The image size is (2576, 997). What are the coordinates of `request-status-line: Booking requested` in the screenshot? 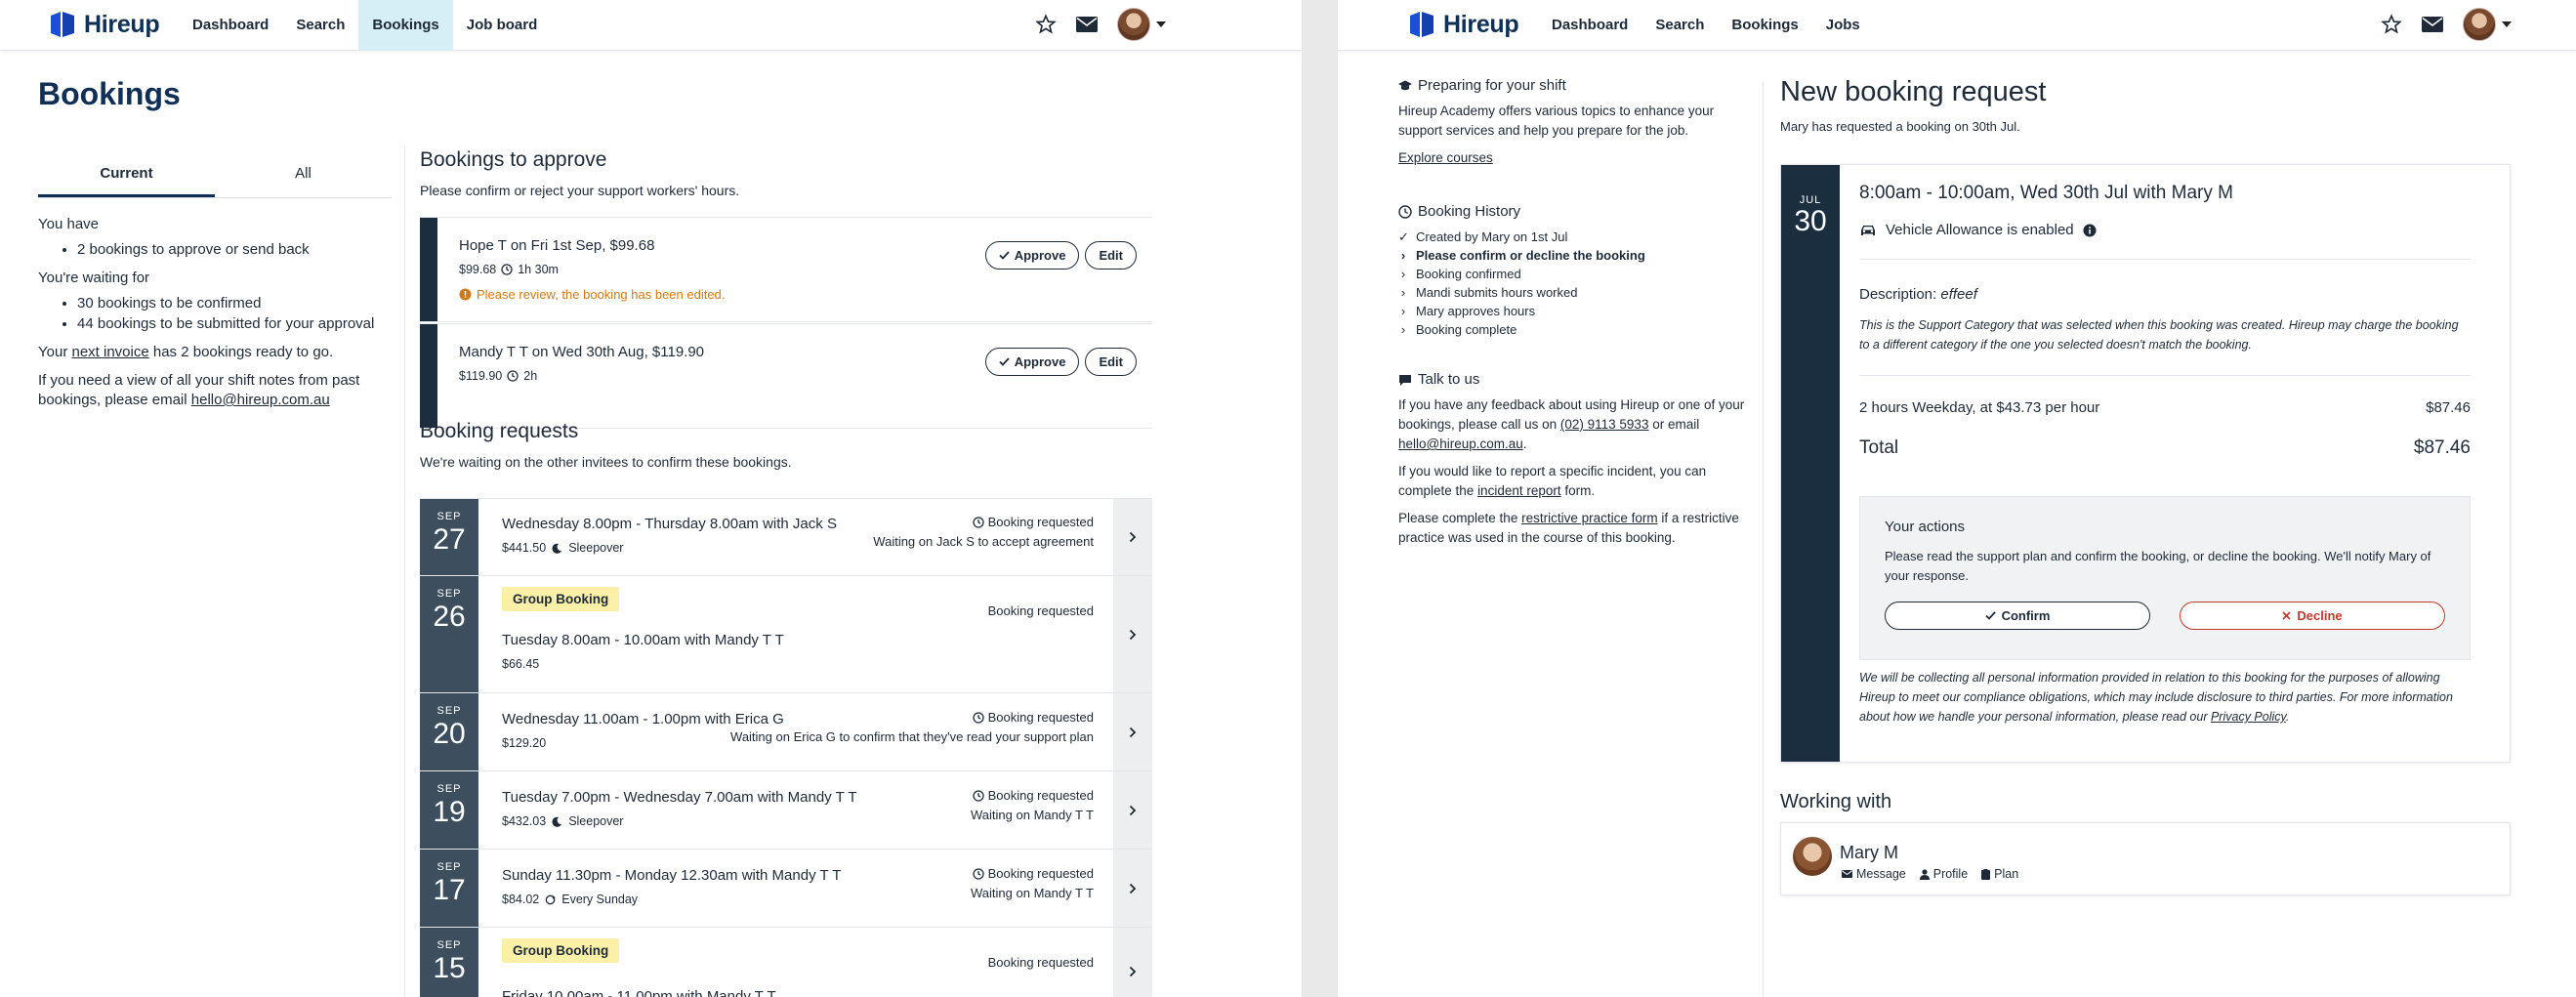 It's located at (984, 522).